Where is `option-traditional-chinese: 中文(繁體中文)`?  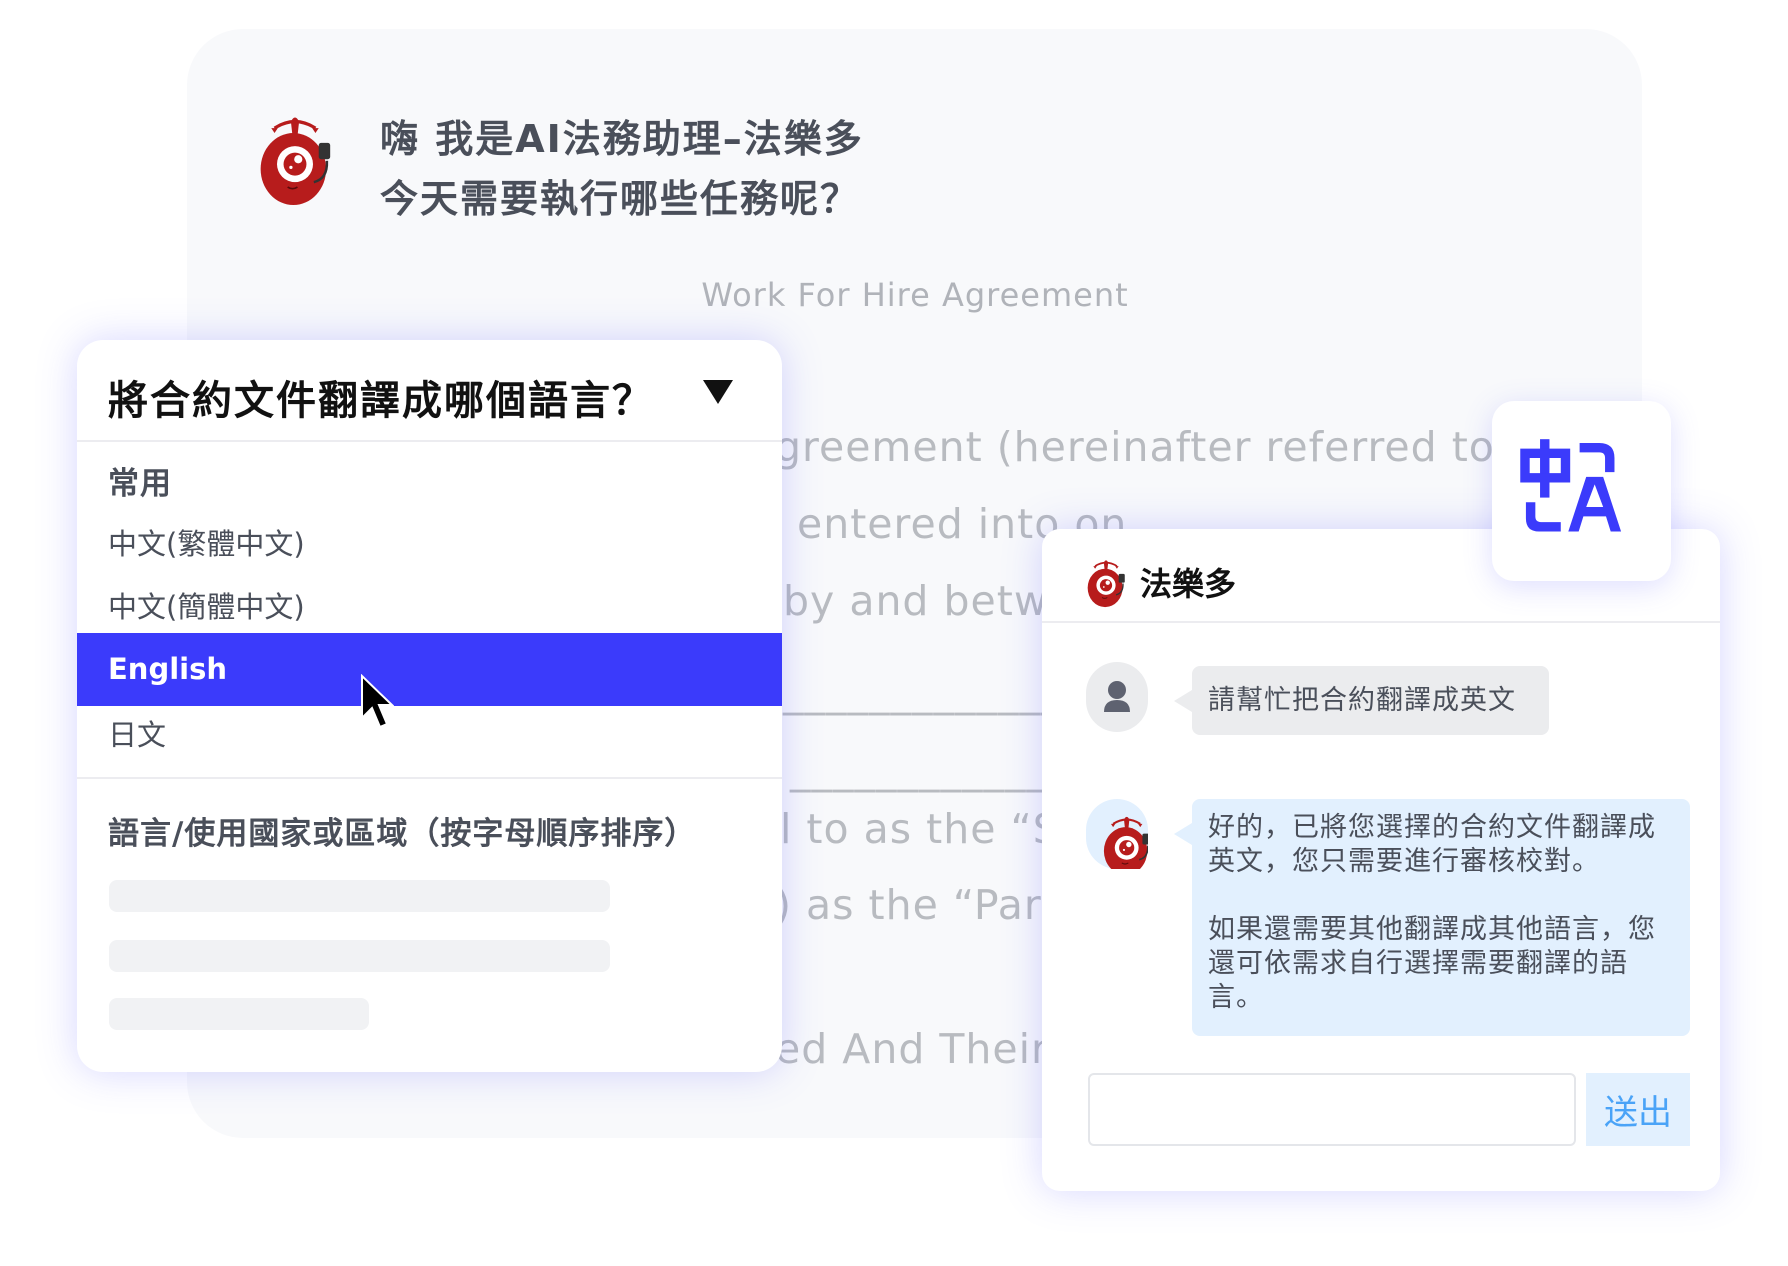
option-traditional-chinese: 中文(繁體中文) is located at coordinates (429, 544).